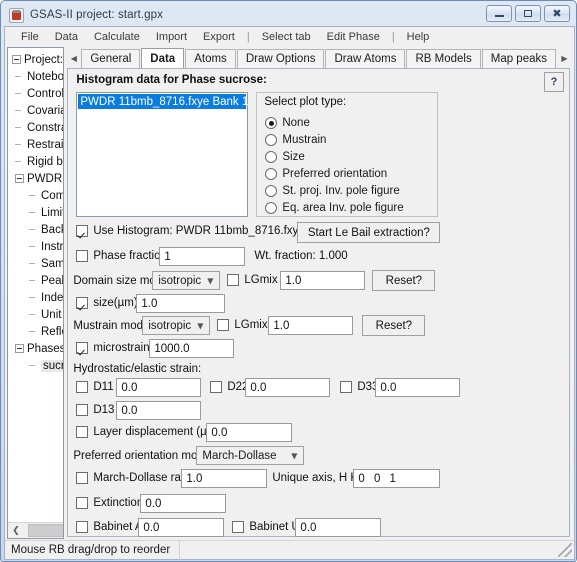 The image size is (577, 562). Describe the element at coordinates (120, 503) in the screenshot. I see `extinction-label: Extinction:` at that location.